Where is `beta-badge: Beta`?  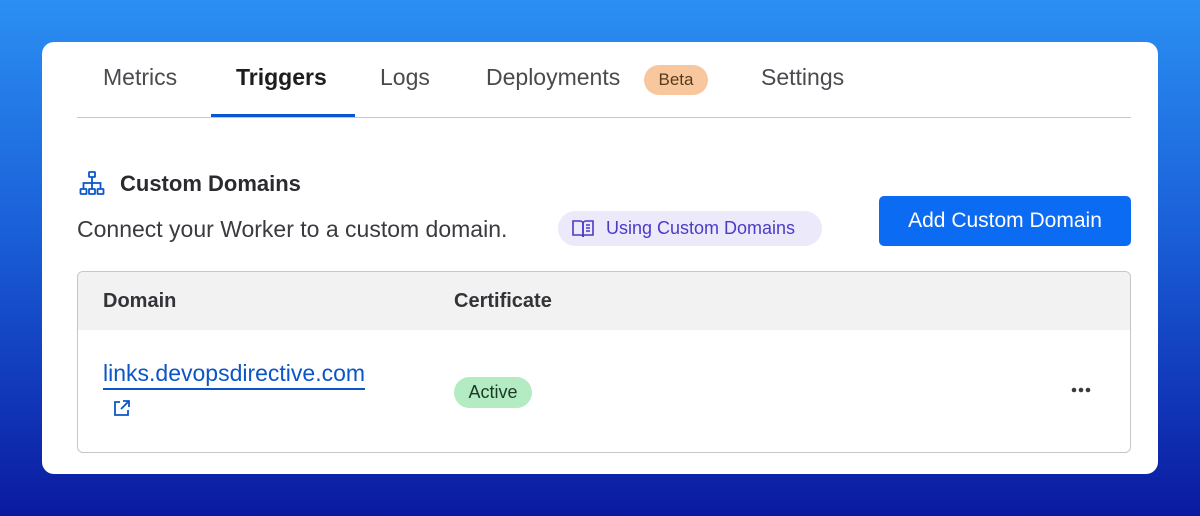 beta-badge: Beta is located at coordinates (676, 80).